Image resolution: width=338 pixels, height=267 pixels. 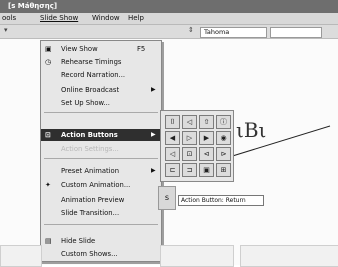 I want to click on action-button-back: ◀, so click(x=172, y=138).